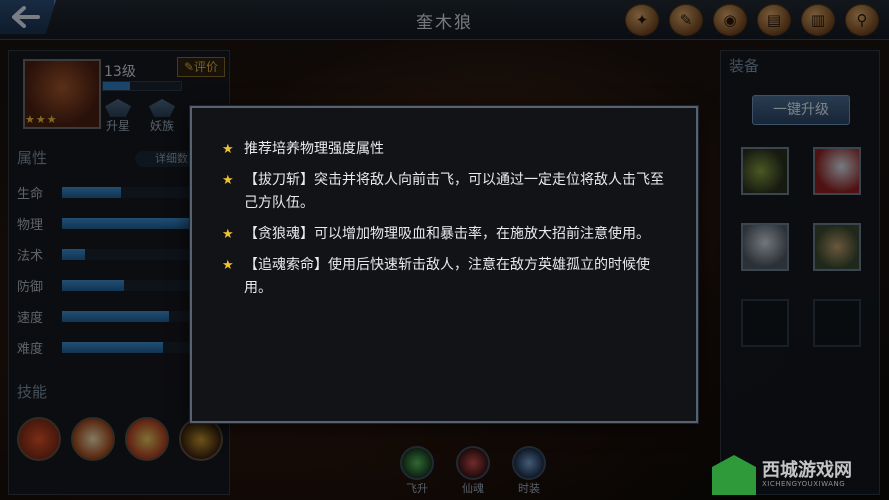 Image resolution: width=889 pixels, height=500 pixels. I want to click on watermark: 西城游戏网 XICHENGYOUXIWANG, so click(797, 475).